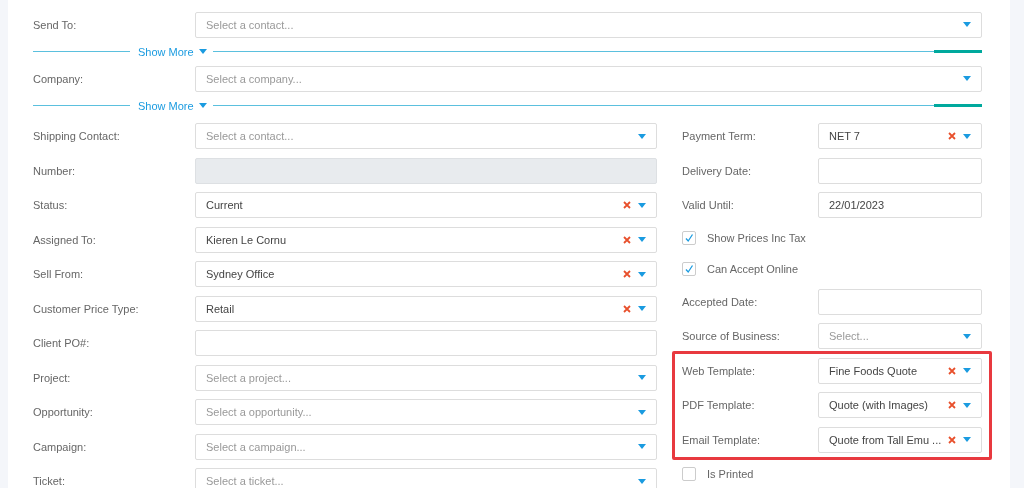  Describe the element at coordinates (857, 205) in the screenshot. I see `field-value: 22/01/2023` at that location.